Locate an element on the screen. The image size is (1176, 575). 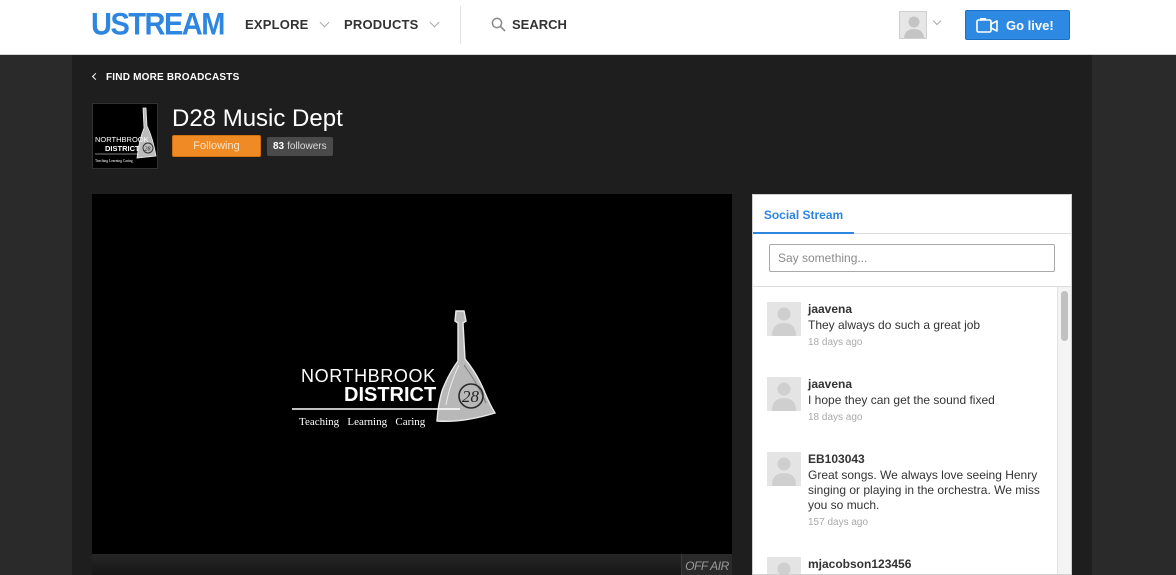
social-tabs: Social Stream is located at coordinates (912, 214).